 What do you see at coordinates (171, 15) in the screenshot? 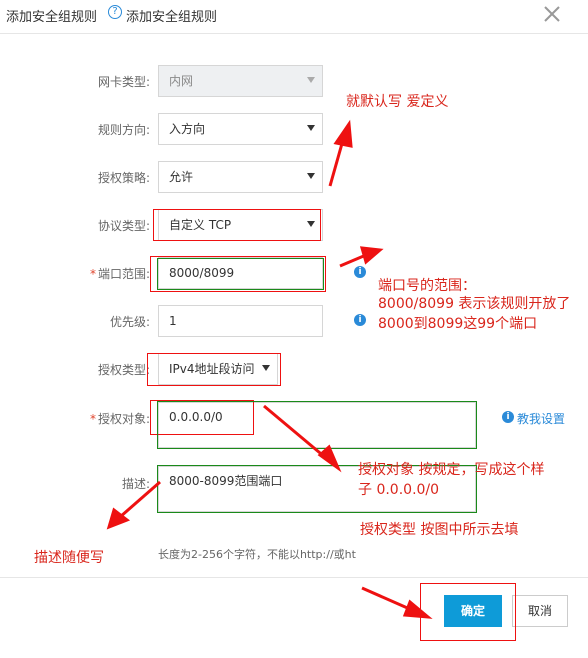
I see `dialog-subtitle-link: 添加安全组规则` at bounding box center [171, 15].